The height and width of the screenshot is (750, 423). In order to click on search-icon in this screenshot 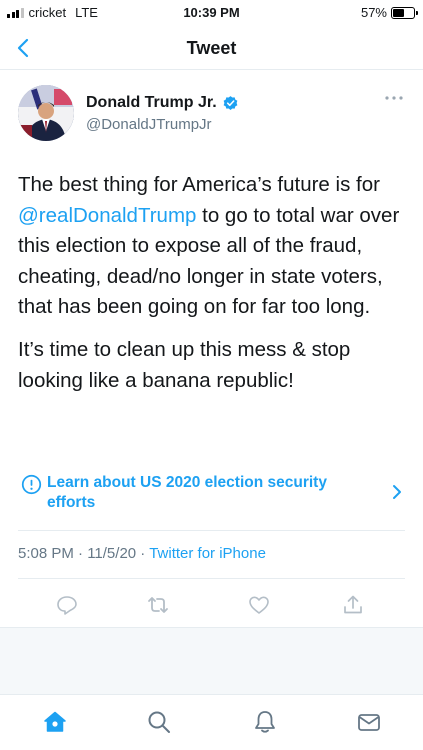, I will do `click(159, 722)`.